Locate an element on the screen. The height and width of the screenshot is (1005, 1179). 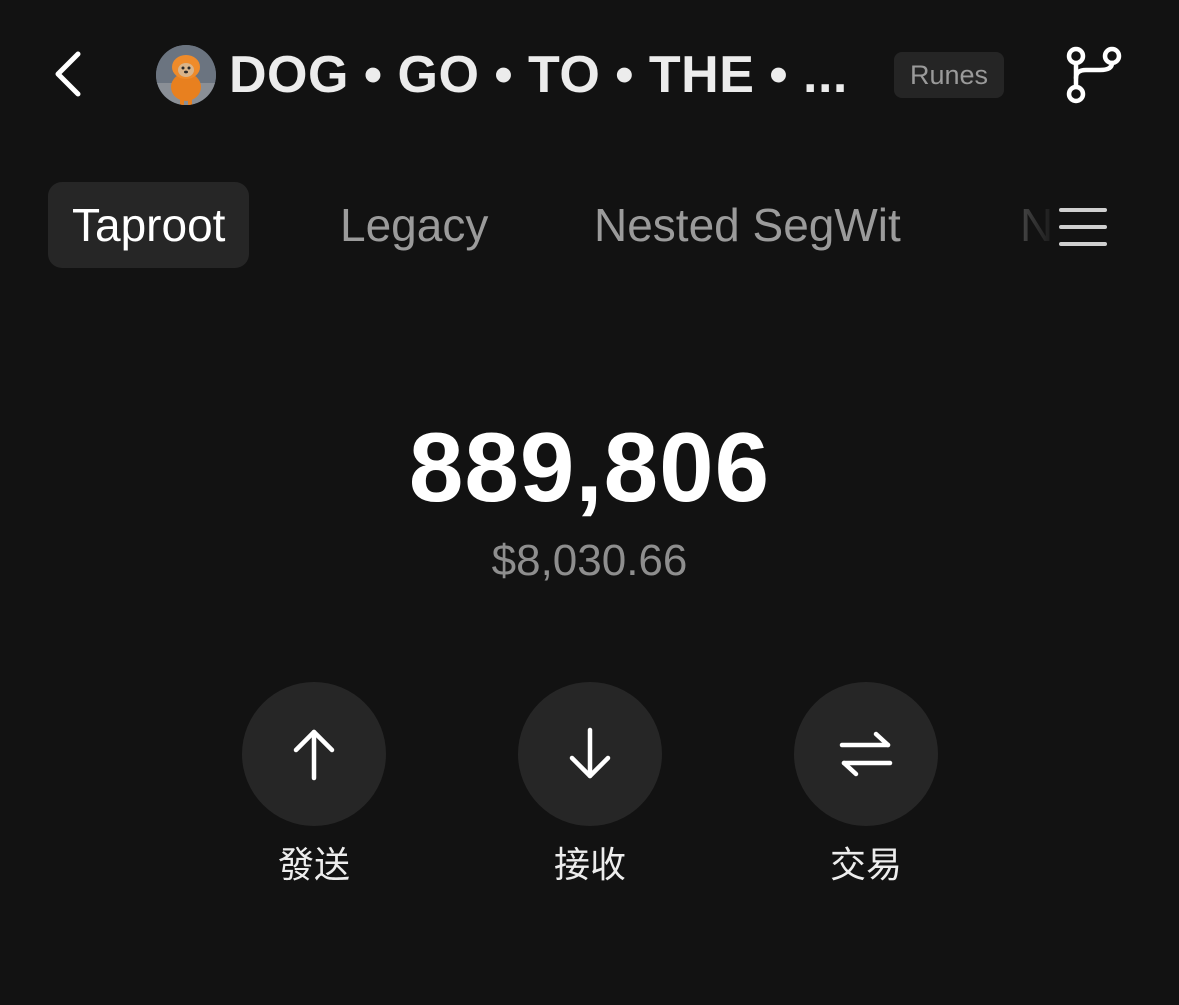
swap-label: 交易 is located at coordinates (865, 865).